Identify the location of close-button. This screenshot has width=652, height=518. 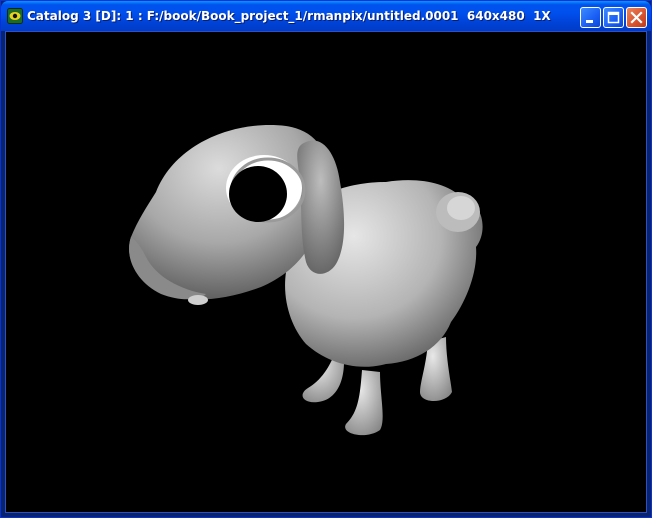
(636, 17).